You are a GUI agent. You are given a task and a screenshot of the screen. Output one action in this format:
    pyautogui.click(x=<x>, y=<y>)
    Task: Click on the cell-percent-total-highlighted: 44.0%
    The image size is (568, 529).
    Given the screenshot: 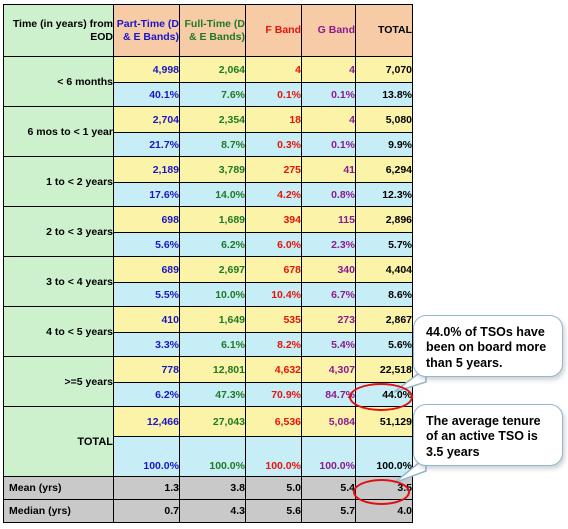 What is the action you would take?
    pyautogui.click(x=384, y=394)
    